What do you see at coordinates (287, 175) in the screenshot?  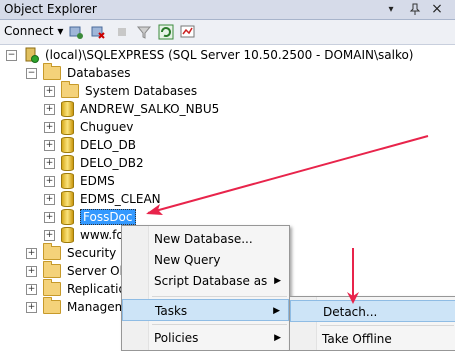 I see `arrow-to-fossdoc` at bounding box center [287, 175].